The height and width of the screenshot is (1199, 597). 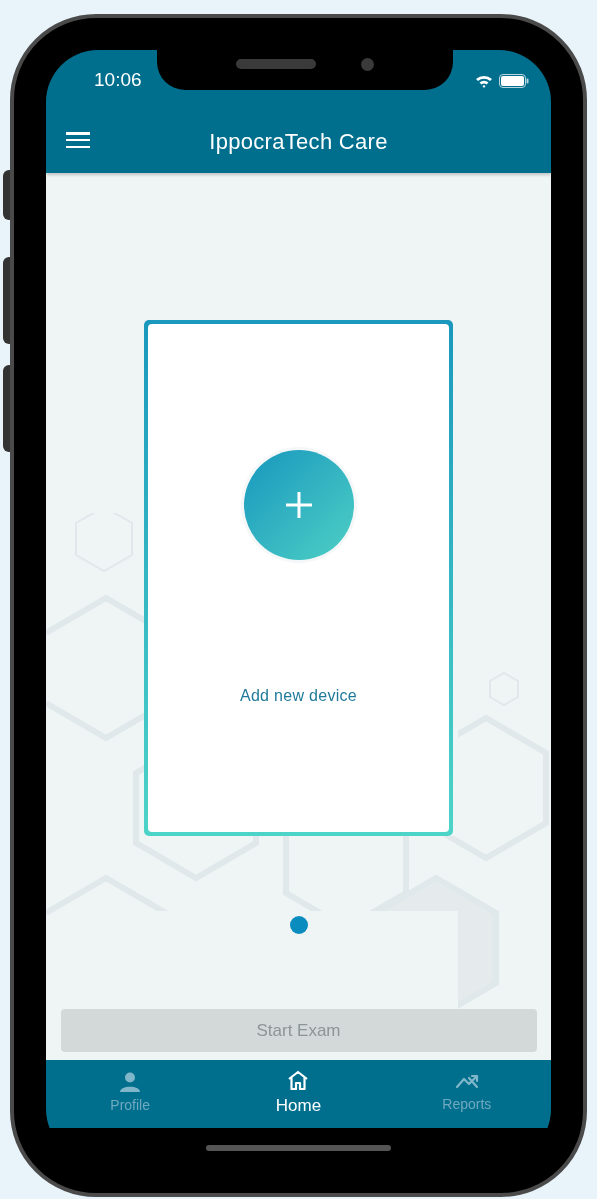 What do you see at coordinates (298, 142) in the screenshot?
I see `app-title: IppocraTech Care` at bounding box center [298, 142].